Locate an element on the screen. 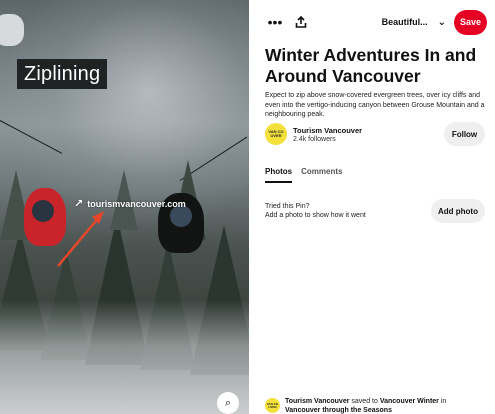 This screenshot has width=495, height=414. tab-comments: Comments is located at coordinates (321, 175).